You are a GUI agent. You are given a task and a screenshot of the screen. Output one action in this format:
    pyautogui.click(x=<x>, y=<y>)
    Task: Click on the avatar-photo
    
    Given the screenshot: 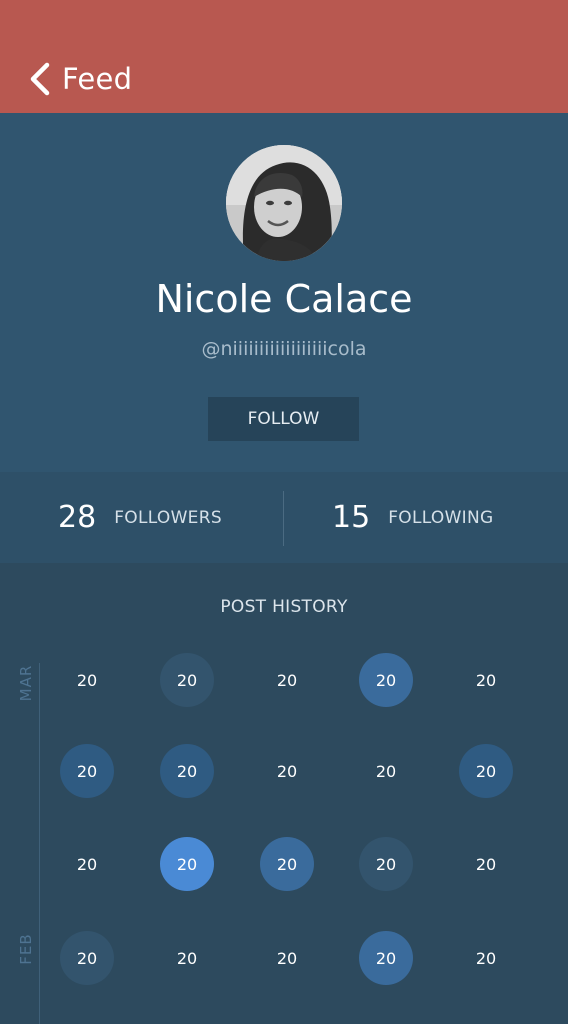 What is the action you would take?
    pyautogui.click(x=284, y=203)
    